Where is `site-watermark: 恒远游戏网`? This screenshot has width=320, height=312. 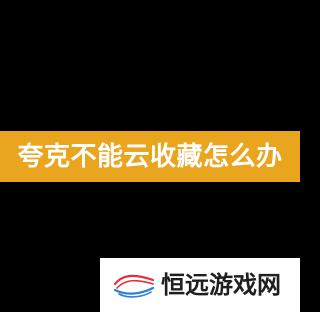
site-watermark: 恒远游戏网 is located at coordinates (200, 285).